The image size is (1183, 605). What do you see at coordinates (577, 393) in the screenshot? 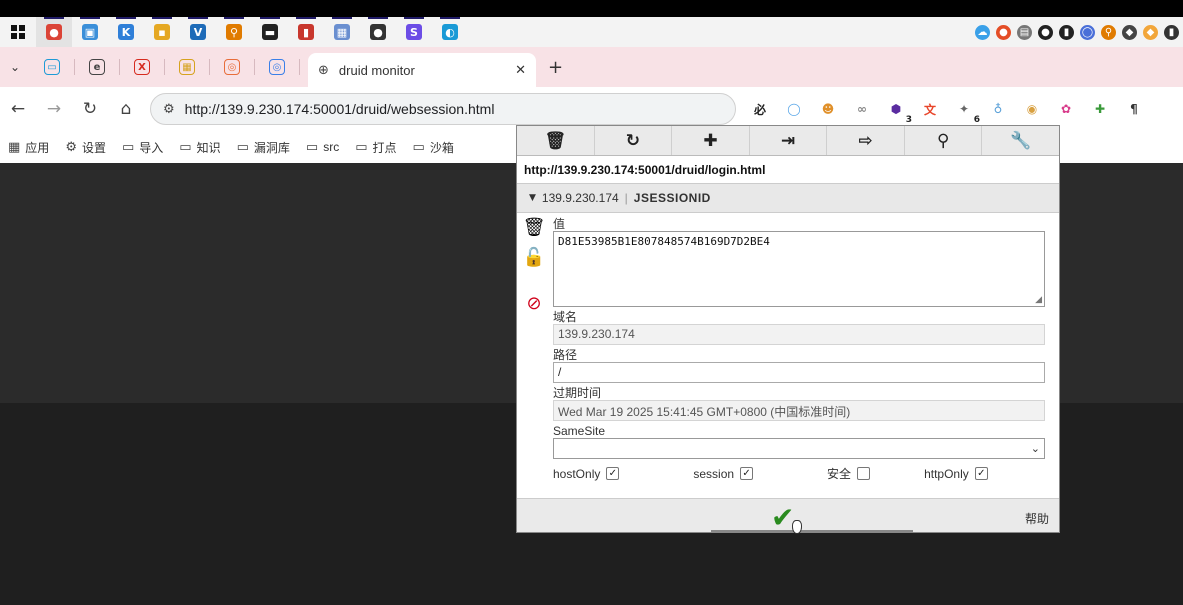
I see `expiry-label: 过期时间` at bounding box center [577, 393].